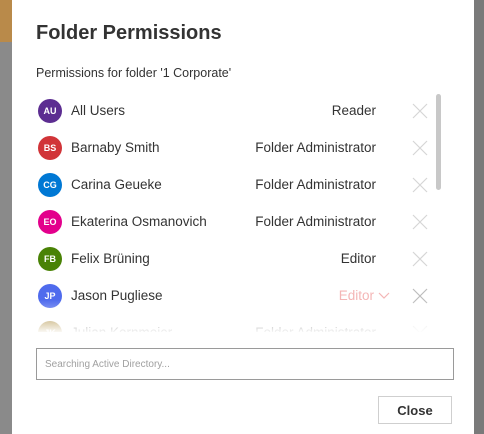 The image size is (484, 434). I want to click on role-text: Reader, so click(353, 110).